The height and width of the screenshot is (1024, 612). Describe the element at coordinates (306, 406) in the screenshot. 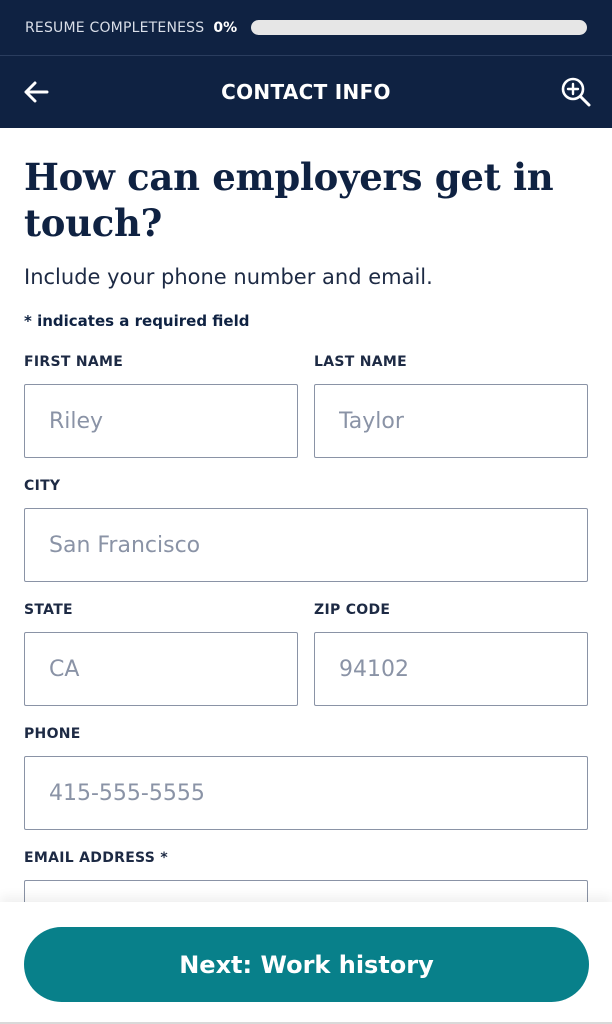

I see `name-row: FIRST NAME LAST NAME` at that location.